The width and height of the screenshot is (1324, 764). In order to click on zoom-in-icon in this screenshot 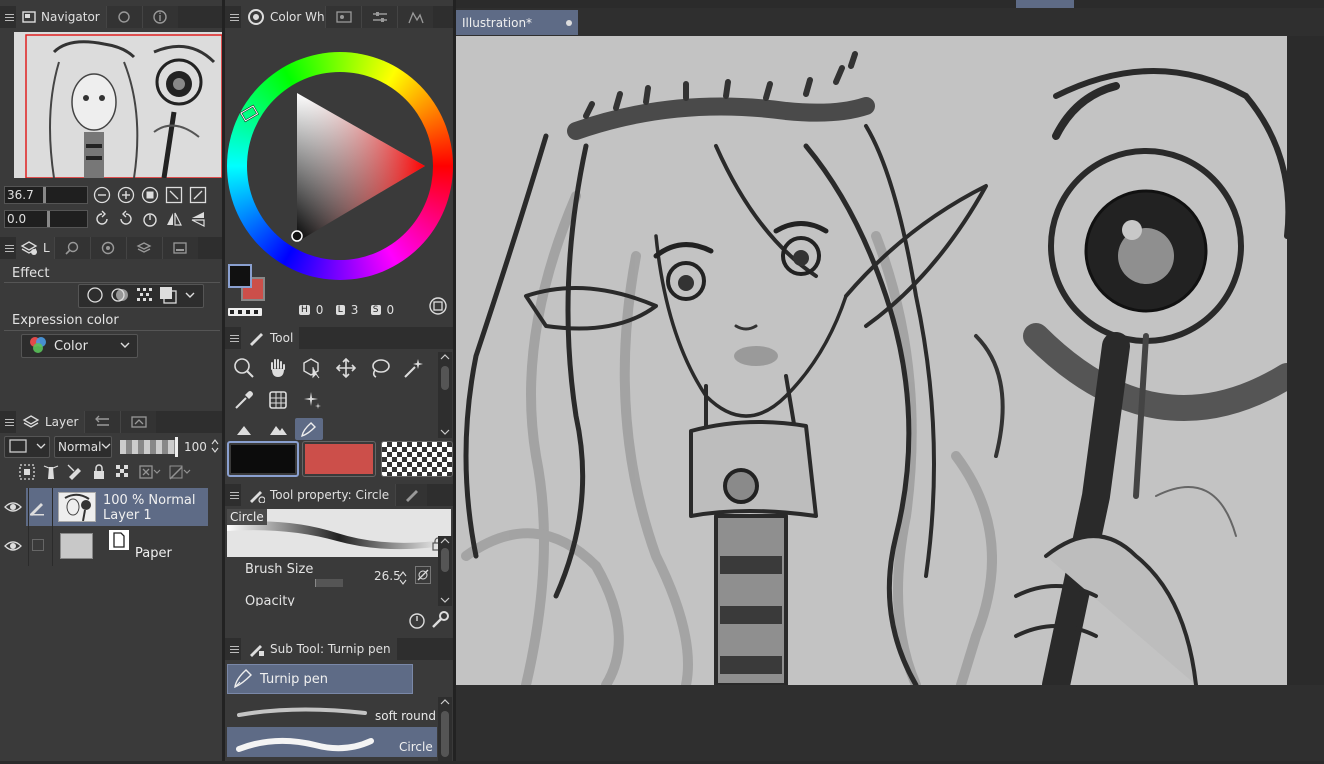, I will do `click(126, 195)`.